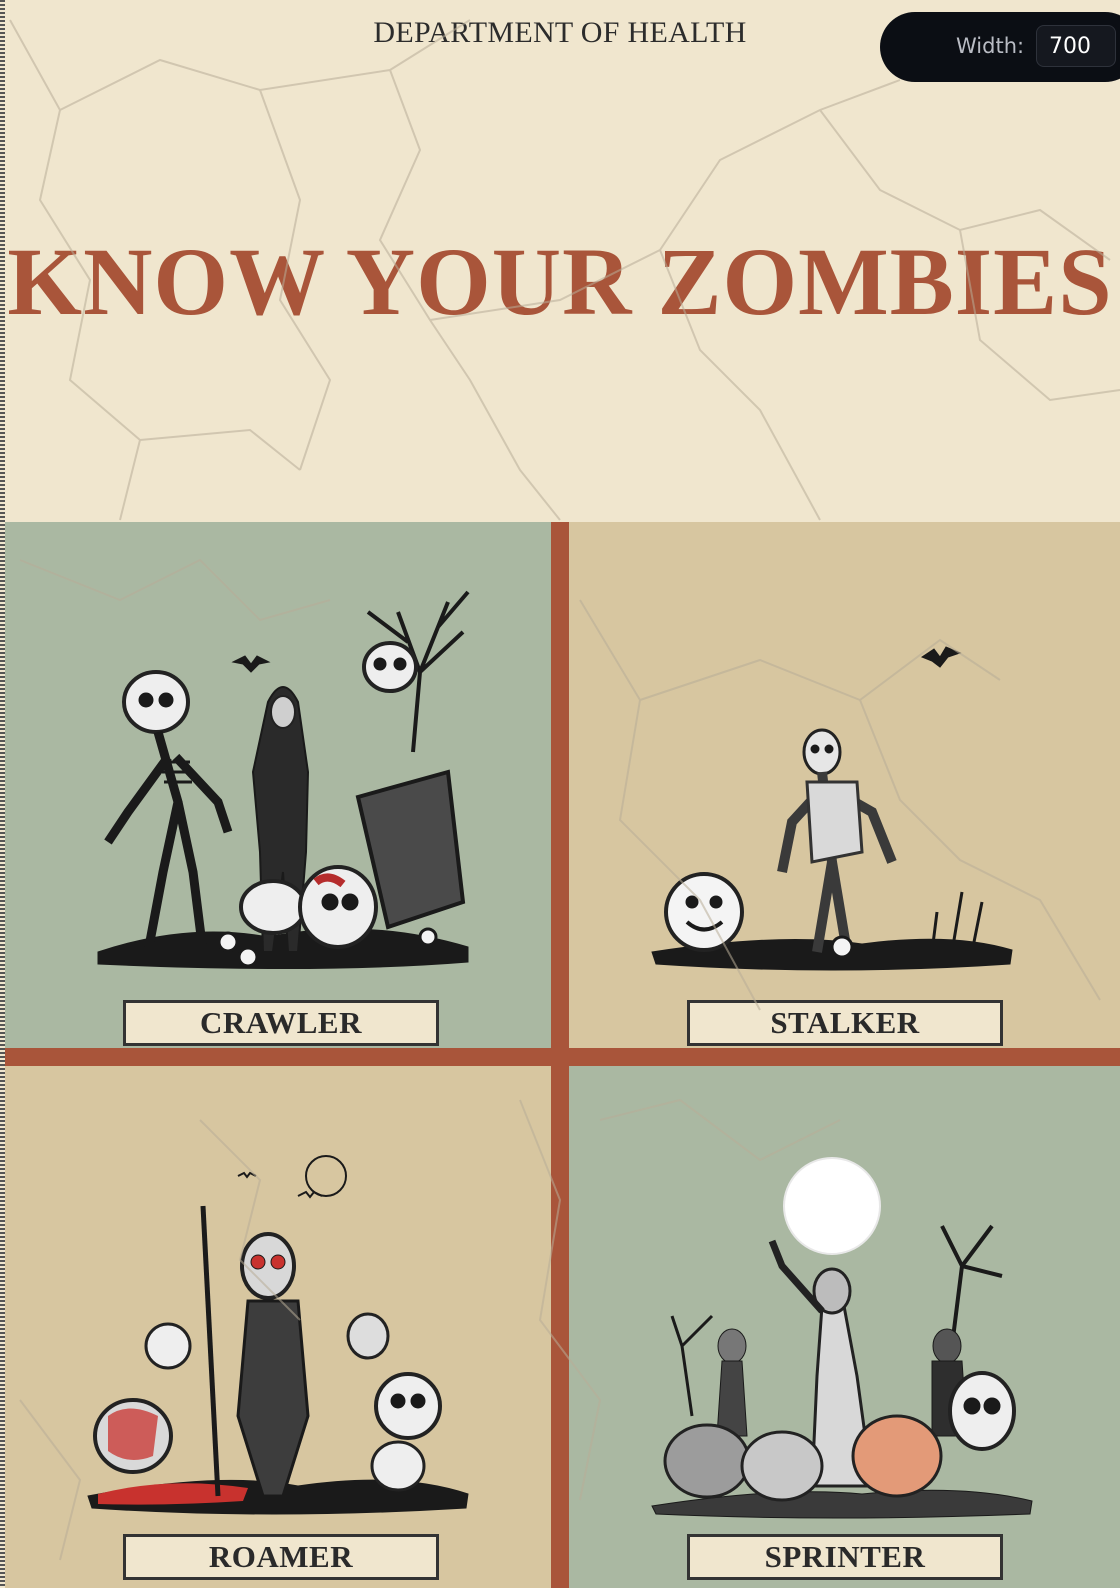 The image size is (1120, 1588). Describe the element at coordinates (842, 1338) in the screenshot. I see `pumpkin-zombies-illustration` at that location.